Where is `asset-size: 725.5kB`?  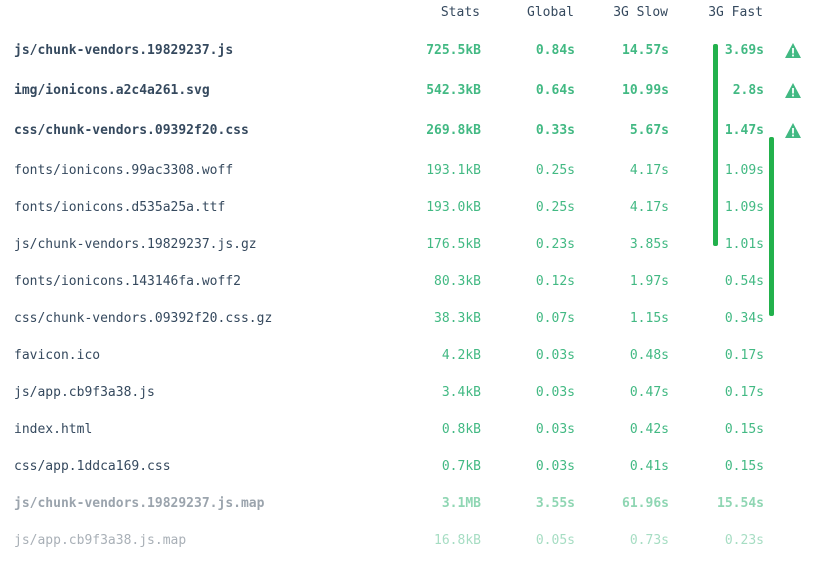
asset-size: 725.5kB is located at coordinates (453, 50).